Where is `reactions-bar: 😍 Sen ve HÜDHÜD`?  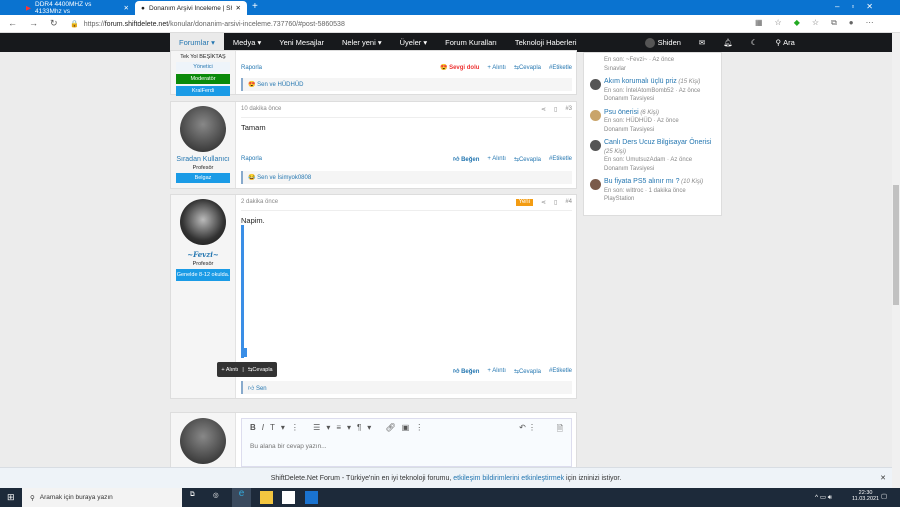
reactions-bar: 😍 Sen ve HÜDHÜD is located at coordinates (406, 84).